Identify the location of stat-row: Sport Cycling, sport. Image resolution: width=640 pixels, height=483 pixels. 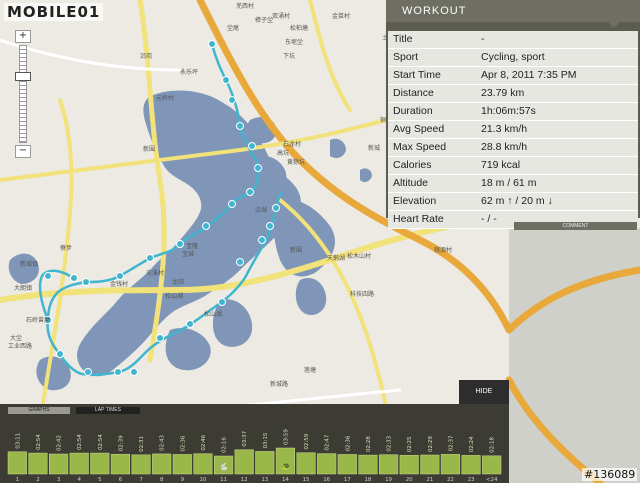
(513, 58).